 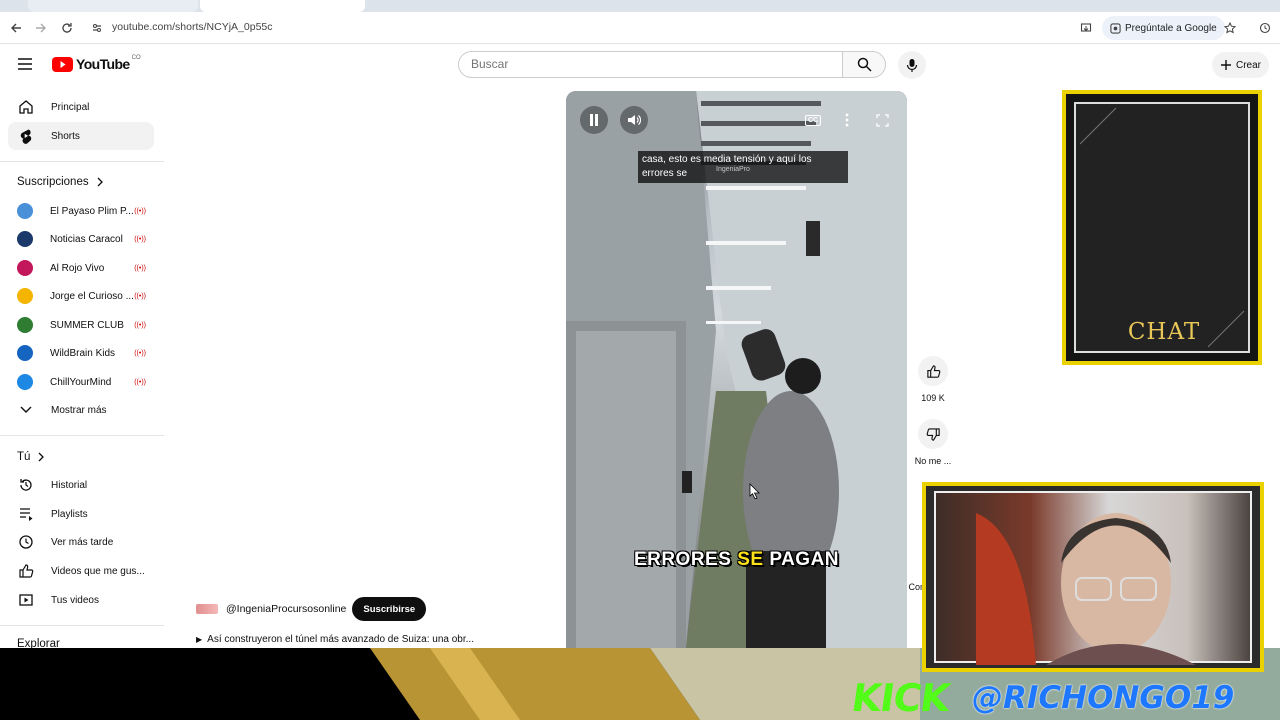 What do you see at coordinates (192, 27) in the screenshot?
I see `address-bar: youtube.com/shorts/NCYjA_0p55c` at bounding box center [192, 27].